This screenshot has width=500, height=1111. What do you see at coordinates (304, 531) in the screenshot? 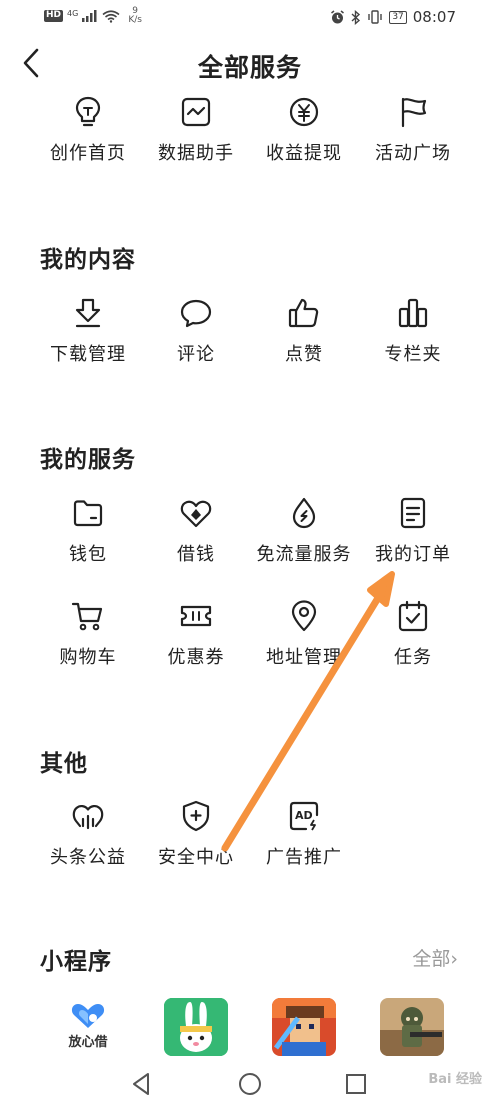
I see `service-free-data: 免流量服务` at bounding box center [304, 531].